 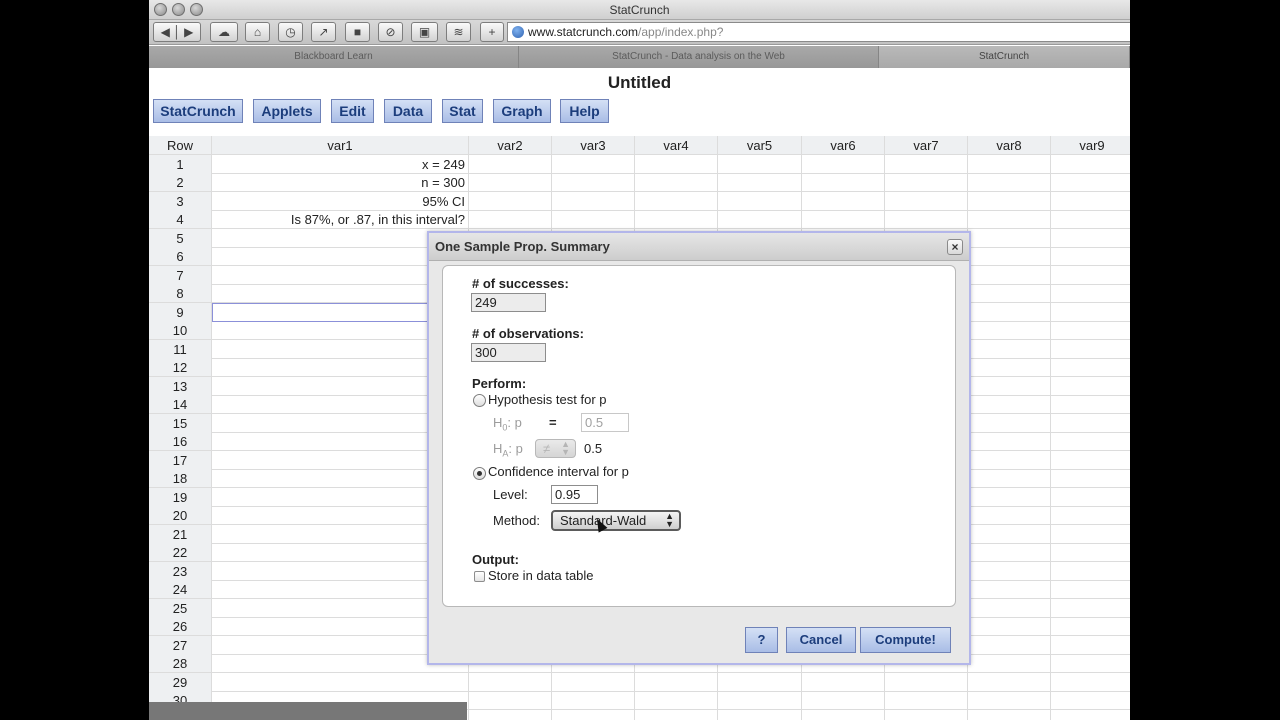 What do you see at coordinates (180, 293) in the screenshot?
I see `row-number: 8` at bounding box center [180, 293].